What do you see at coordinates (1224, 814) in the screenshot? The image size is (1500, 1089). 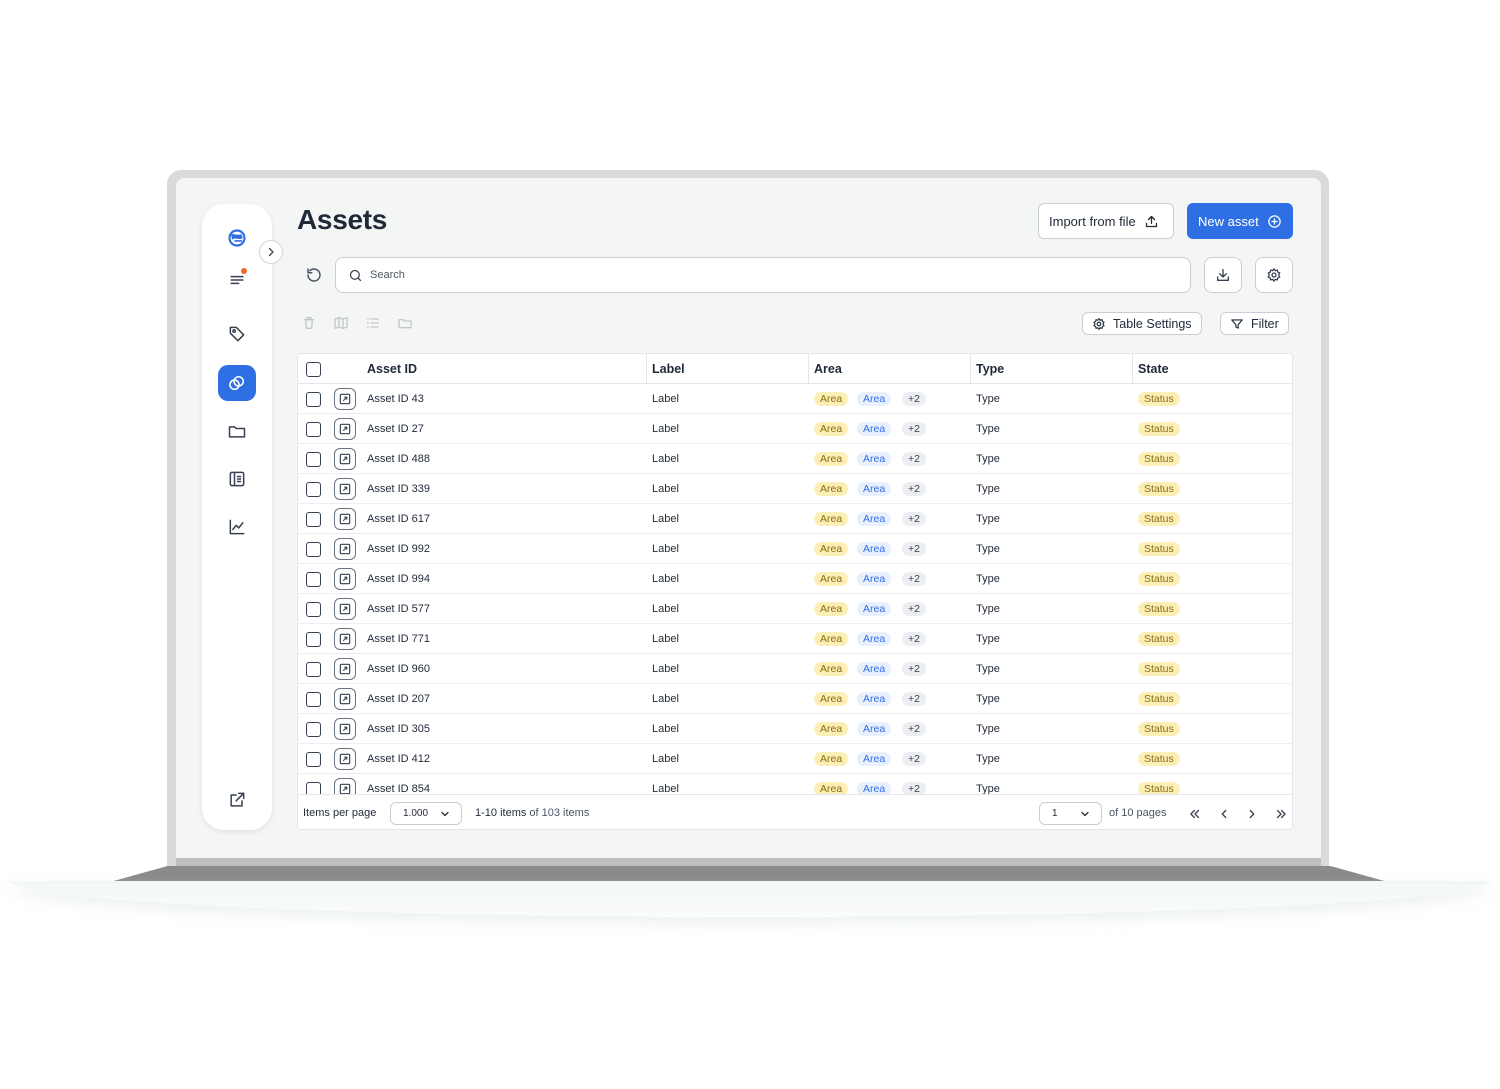 I see `previous-page-button` at bounding box center [1224, 814].